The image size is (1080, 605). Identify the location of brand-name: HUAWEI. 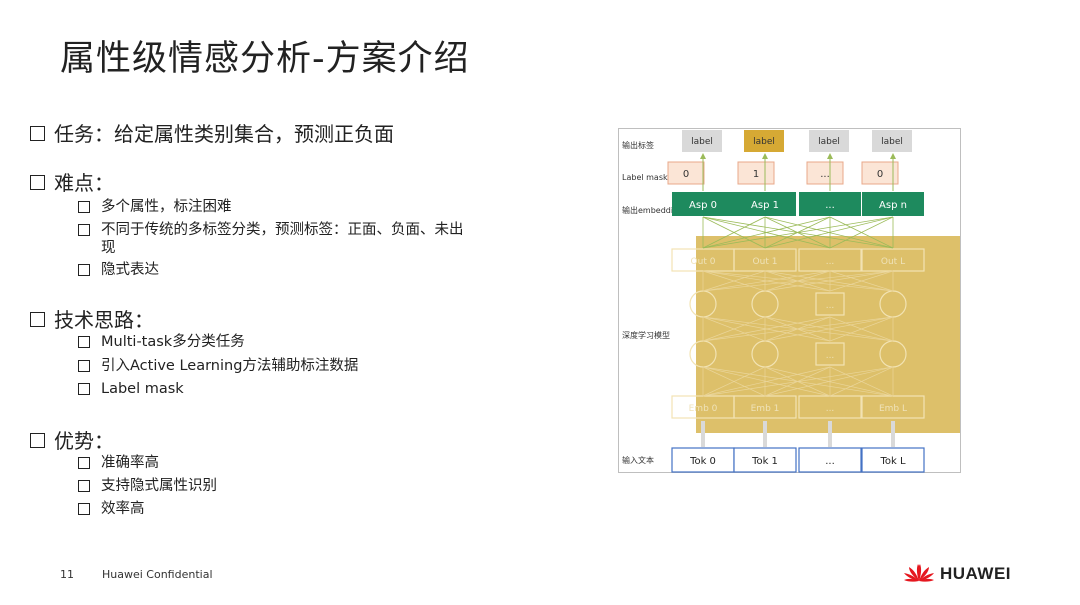
(975, 573).